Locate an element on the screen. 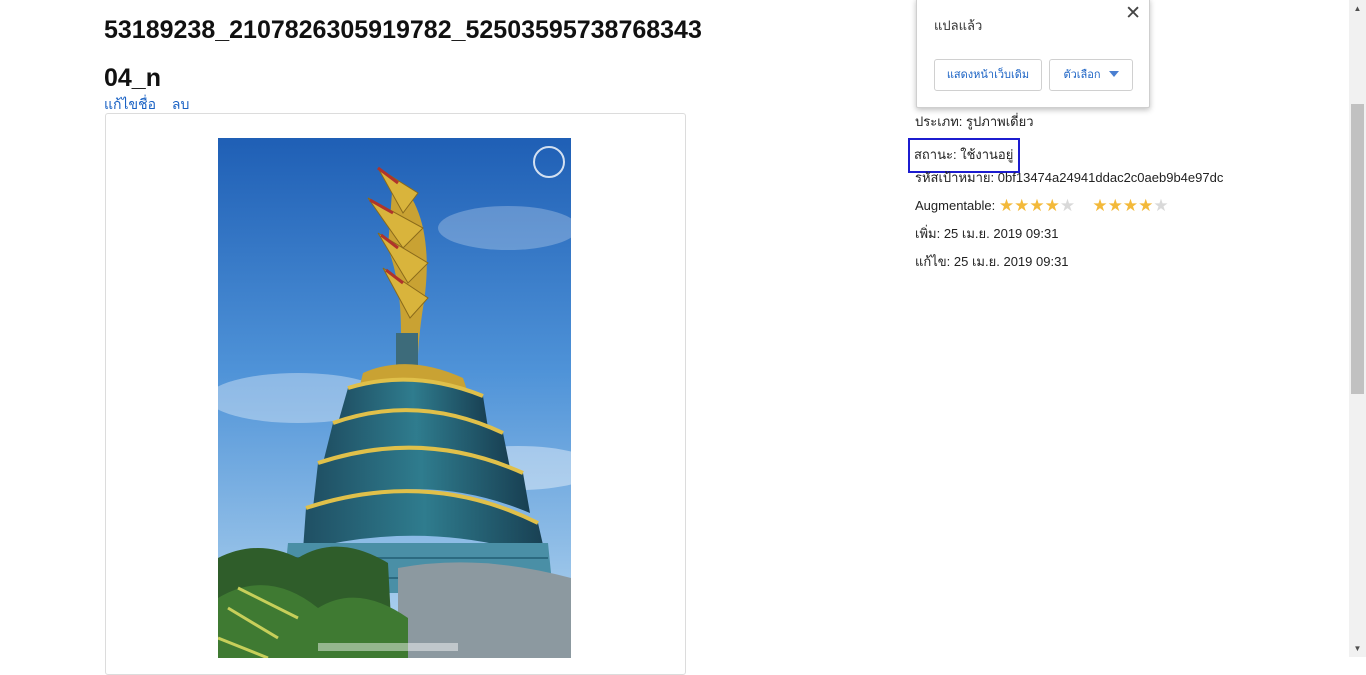  added-value: 25 เม.ย. 2019 09:31 is located at coordinates (1001, 233).